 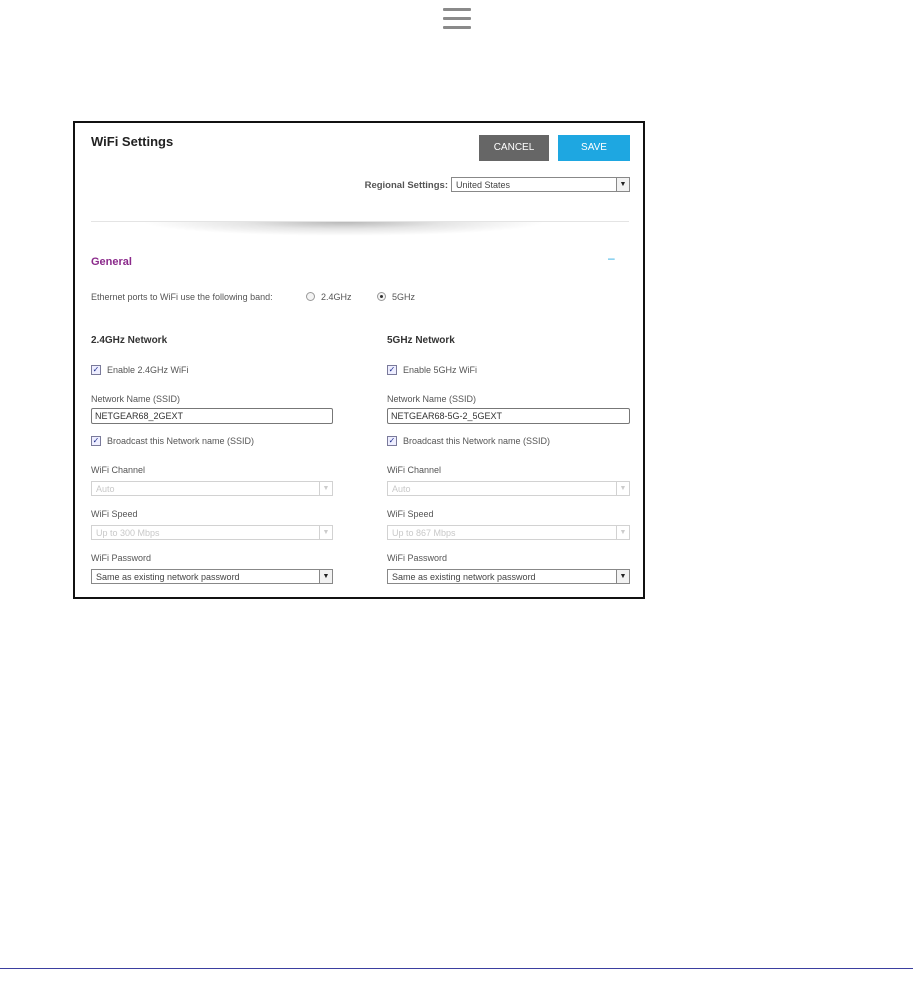 What do you see at coordinates (136, 399) in the screenshot?
I see `ssid-label-2-4ghz: Network Name (SSID)` at bounding box center [136, 399].